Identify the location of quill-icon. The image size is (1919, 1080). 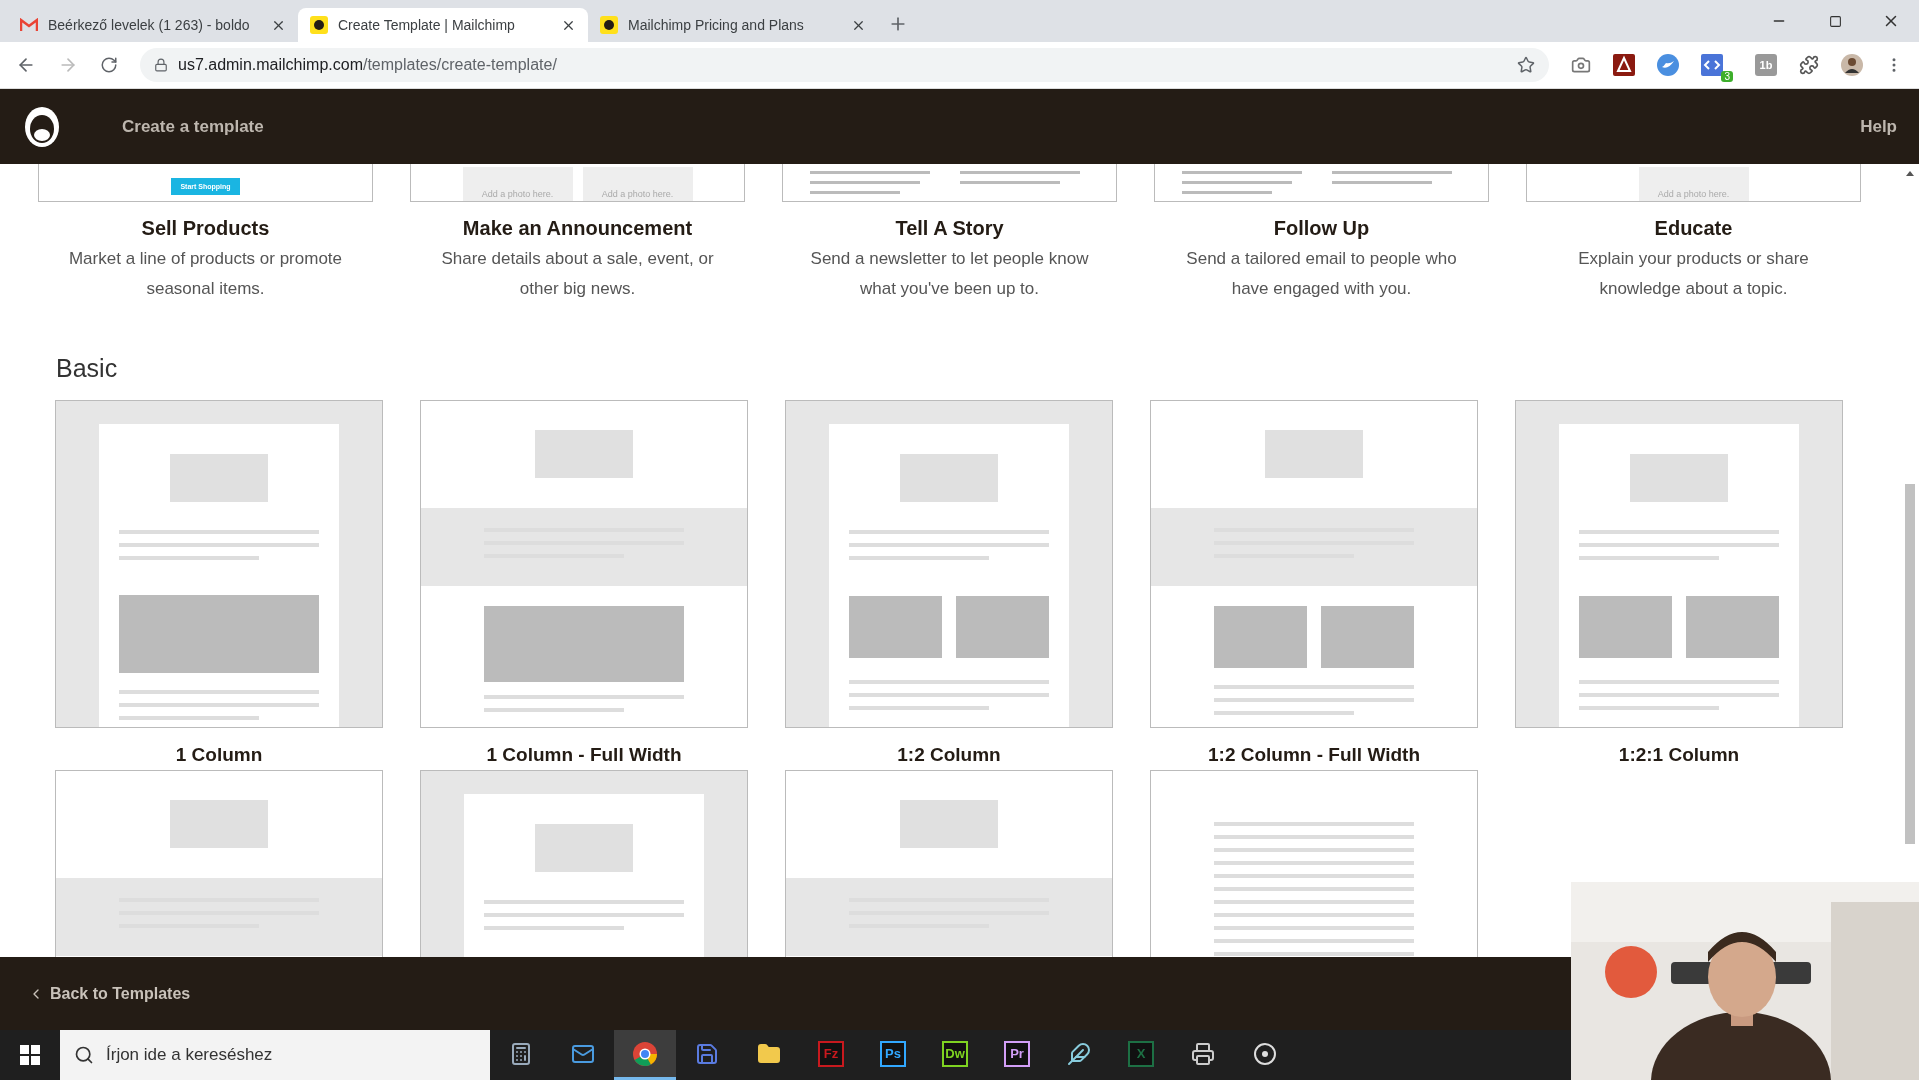
(1079, 1053).